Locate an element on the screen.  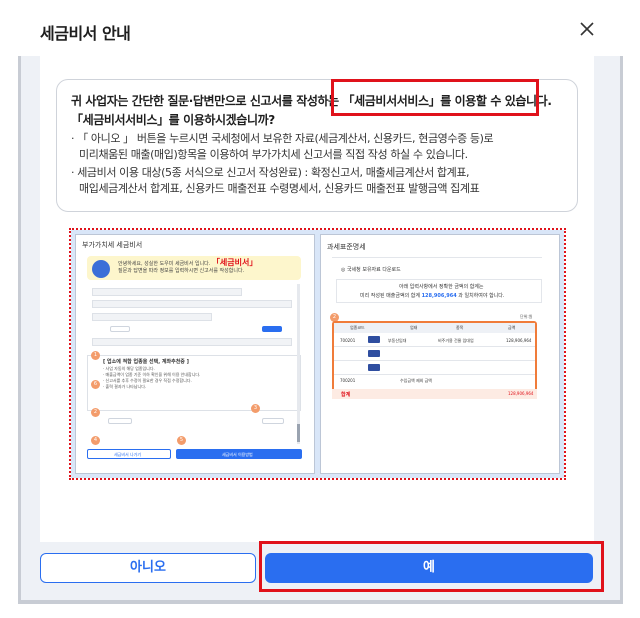
mascot-icon is located at coordinates (101, 269).